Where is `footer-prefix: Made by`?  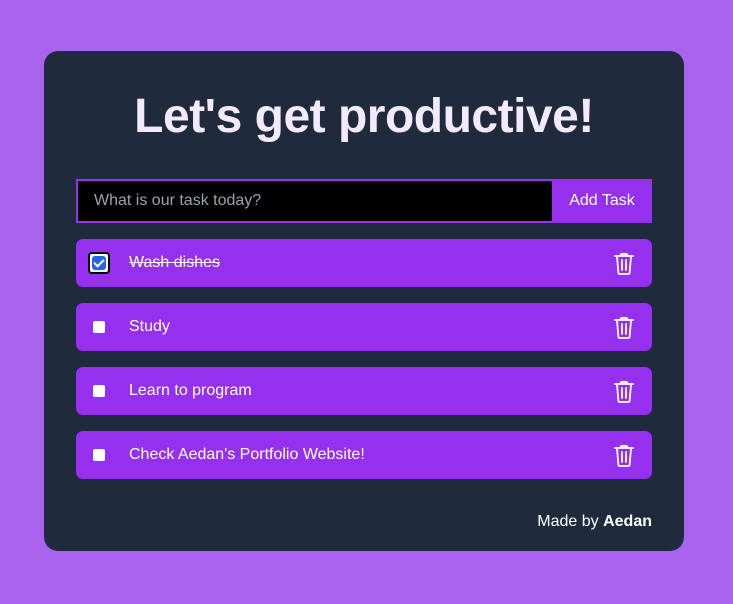 footer-prefix: Made by is located at coordinates (568, 521).